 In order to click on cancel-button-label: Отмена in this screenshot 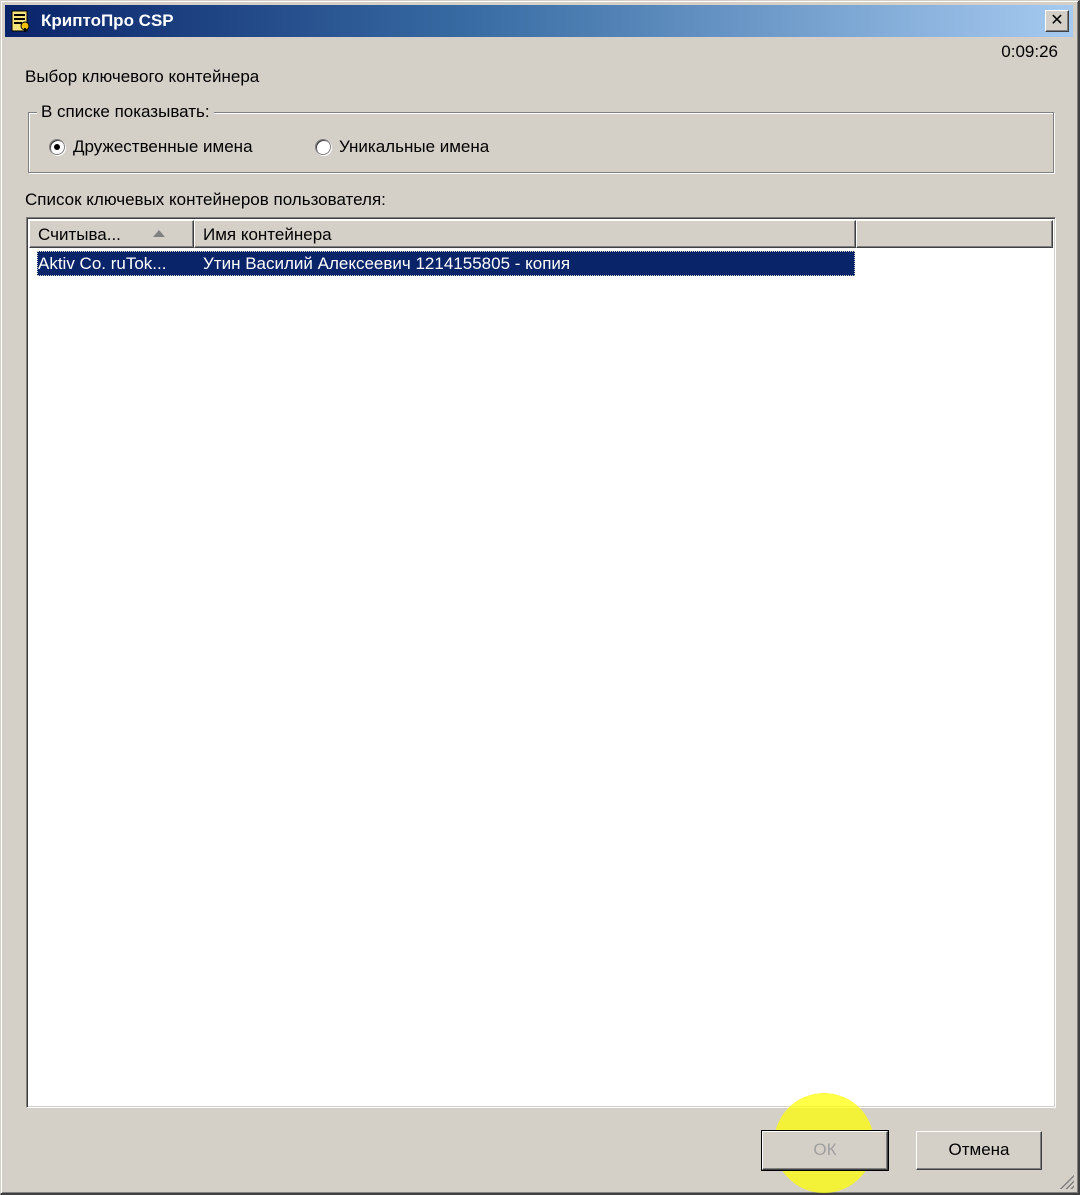, I will do `click(979, 1149)`.